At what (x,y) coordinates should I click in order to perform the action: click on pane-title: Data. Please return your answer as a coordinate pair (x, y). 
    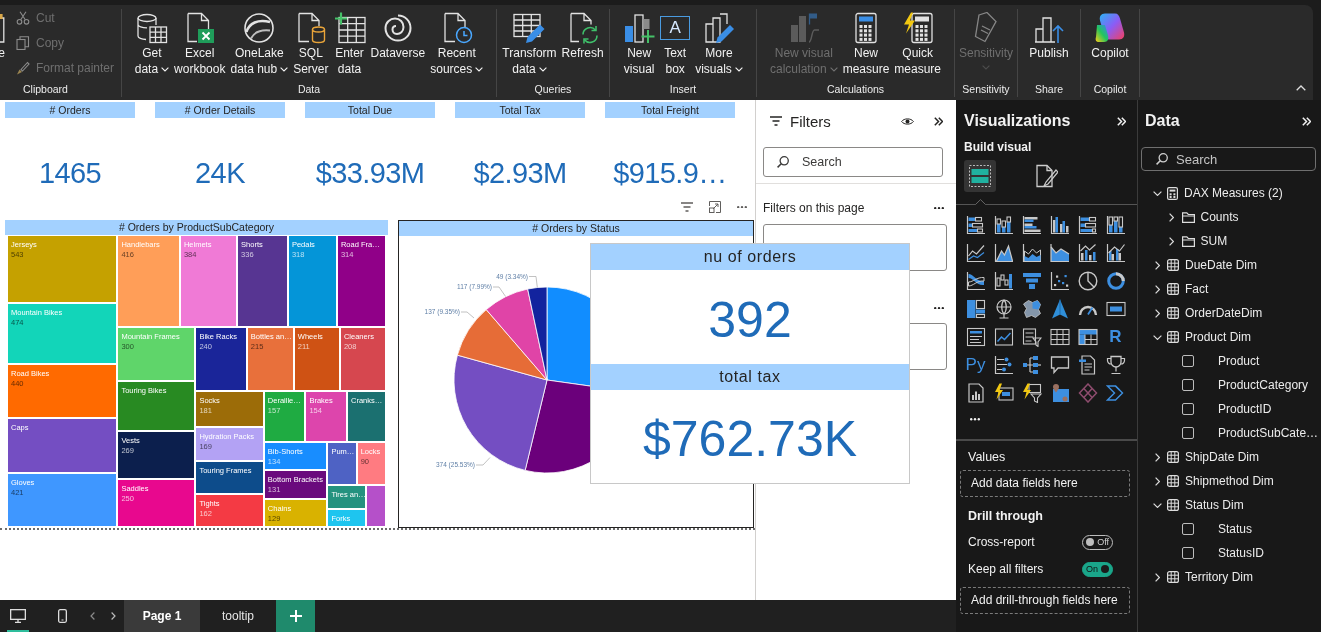
    Looking at the image, I should click on (1162, 121).